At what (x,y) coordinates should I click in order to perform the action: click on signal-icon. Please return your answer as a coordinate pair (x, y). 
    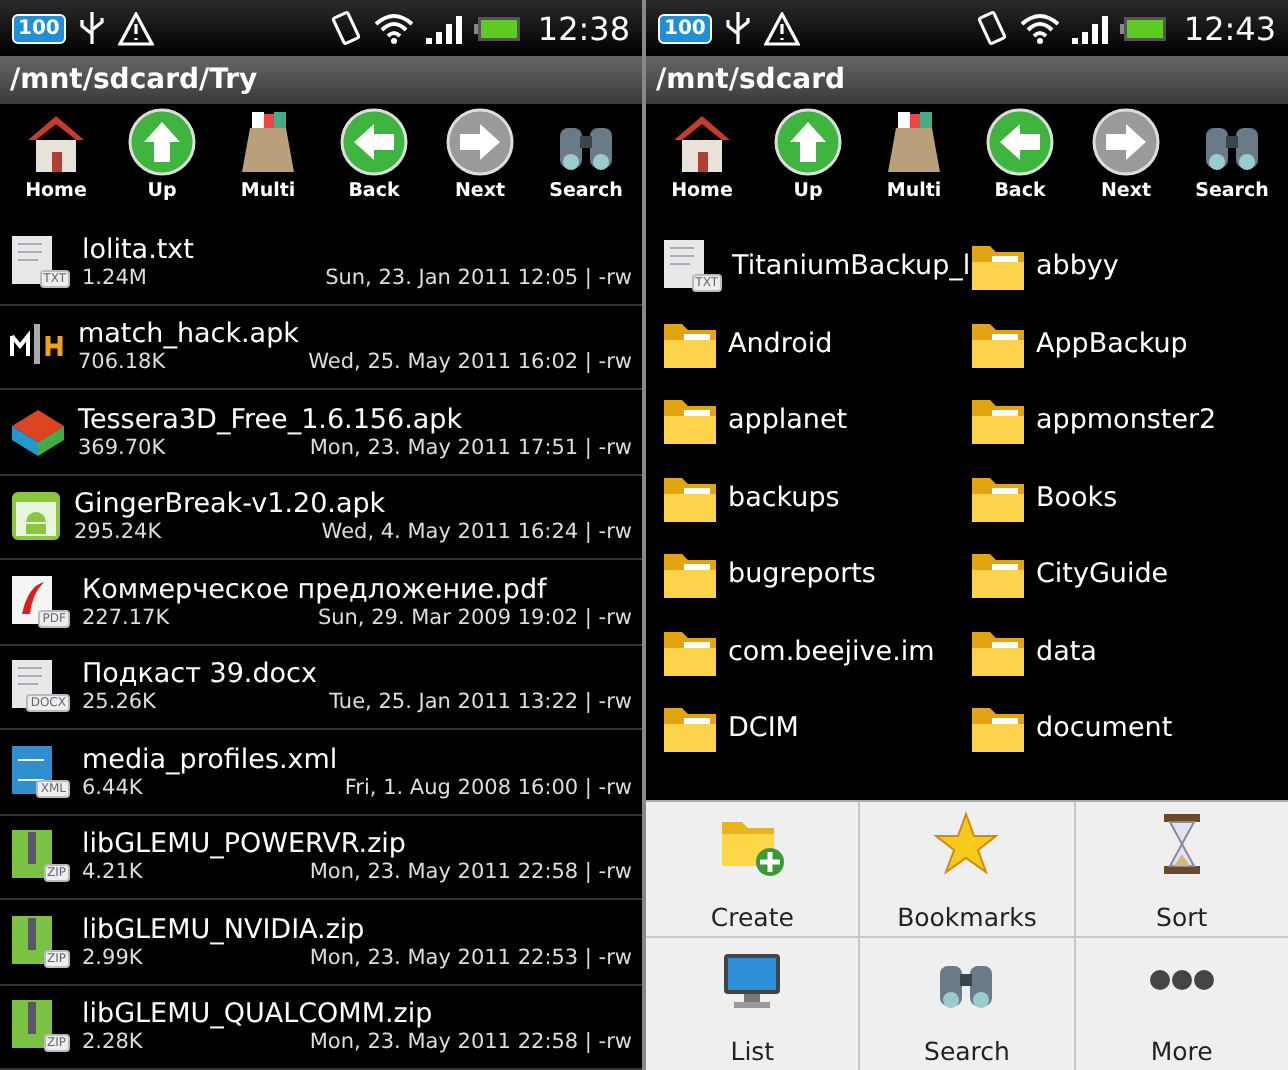
    Looking at the image, I should click on (1089, 28).